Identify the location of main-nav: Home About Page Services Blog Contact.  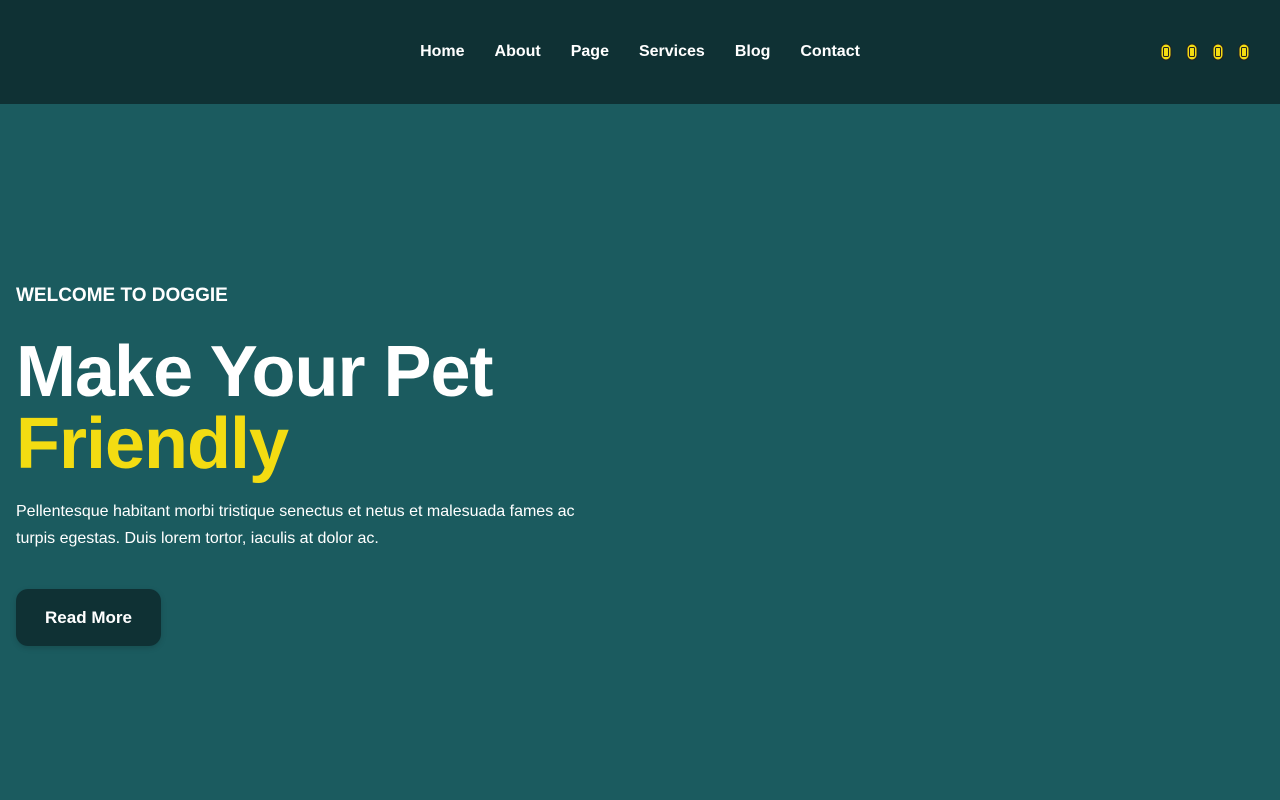
(640, 52).